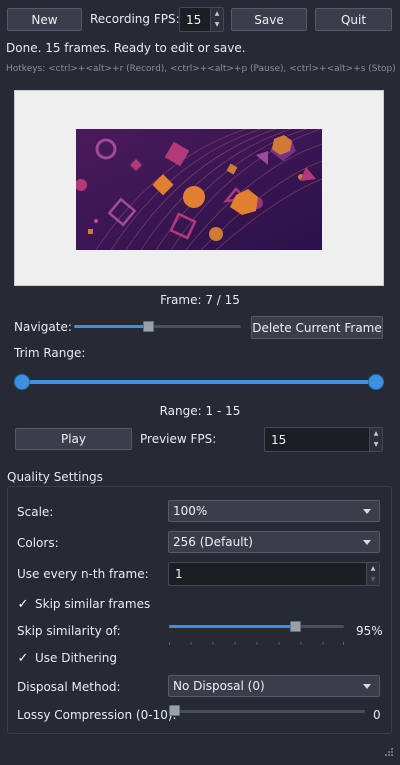  Describe the element at coordinates (256, 643) in the screenshot. I see `tick-marks` at that location.